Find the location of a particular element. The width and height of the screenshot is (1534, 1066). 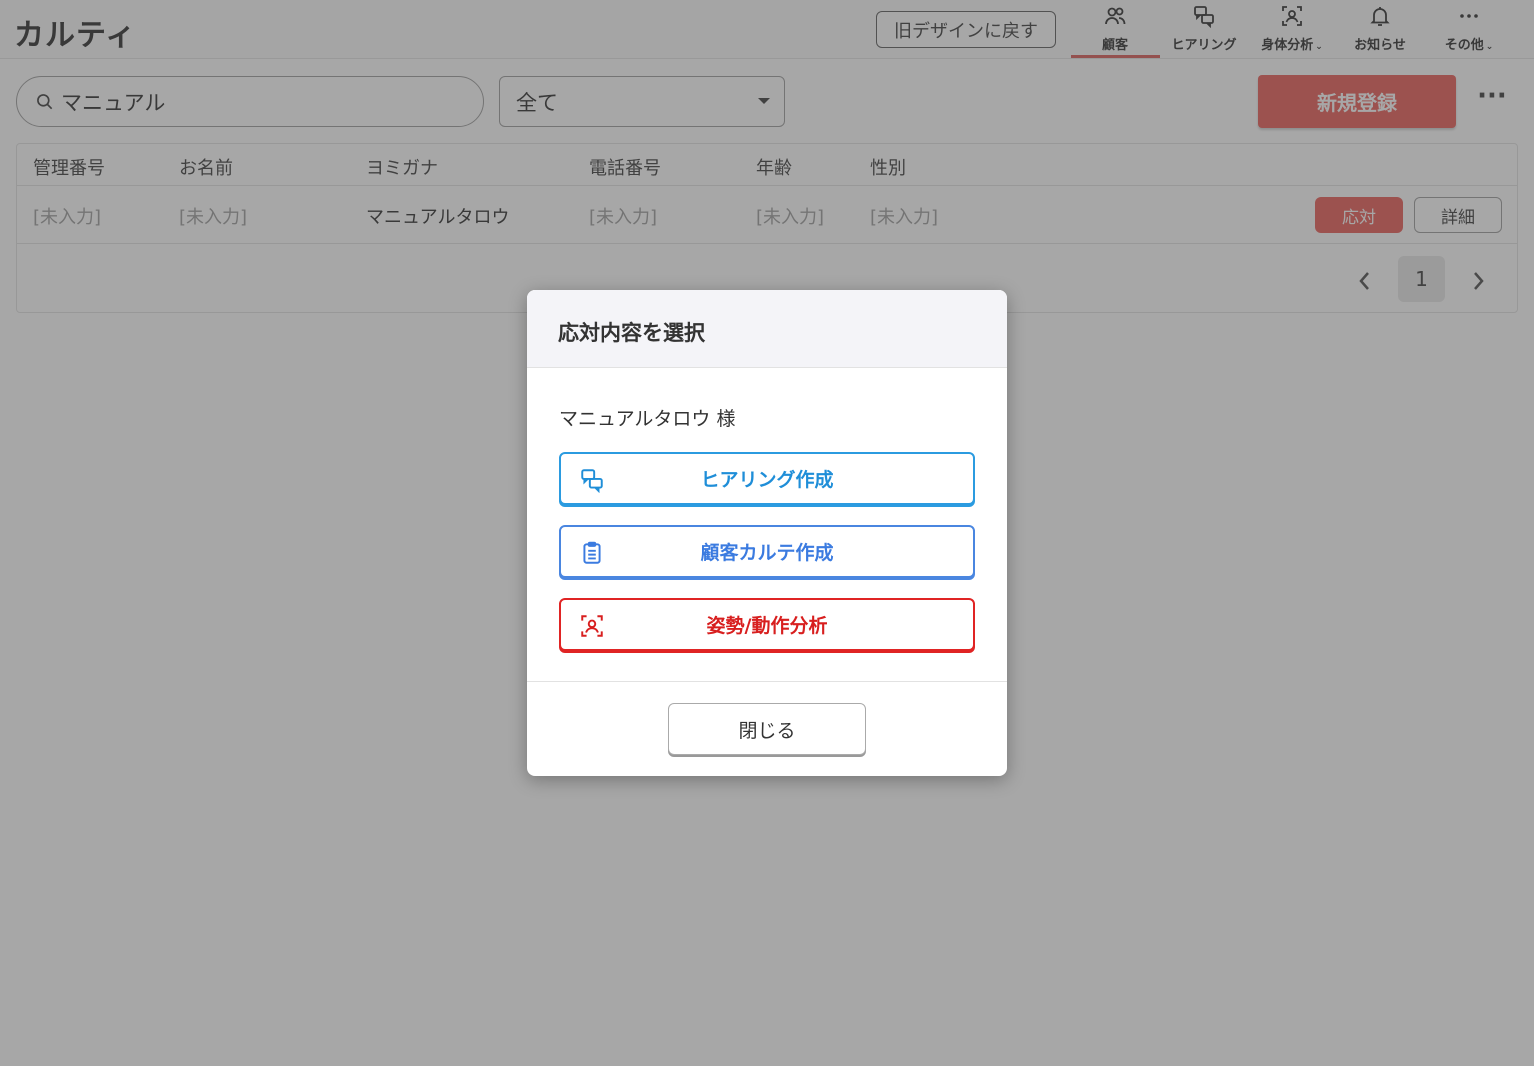

dialog-title: 応対内容を選択 is located at coordinates (631, 333).